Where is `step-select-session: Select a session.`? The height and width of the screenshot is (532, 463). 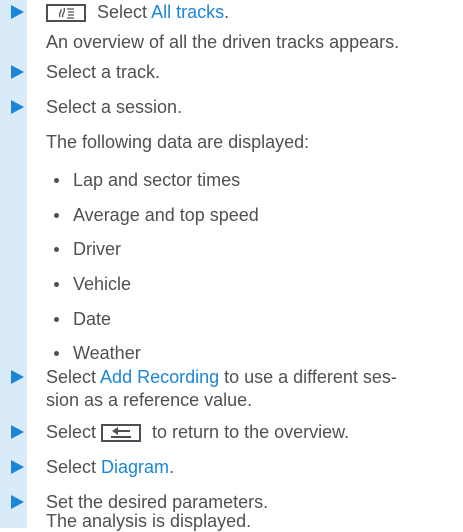 step-select-session: Select a session. is located at coordinates (114, 107).